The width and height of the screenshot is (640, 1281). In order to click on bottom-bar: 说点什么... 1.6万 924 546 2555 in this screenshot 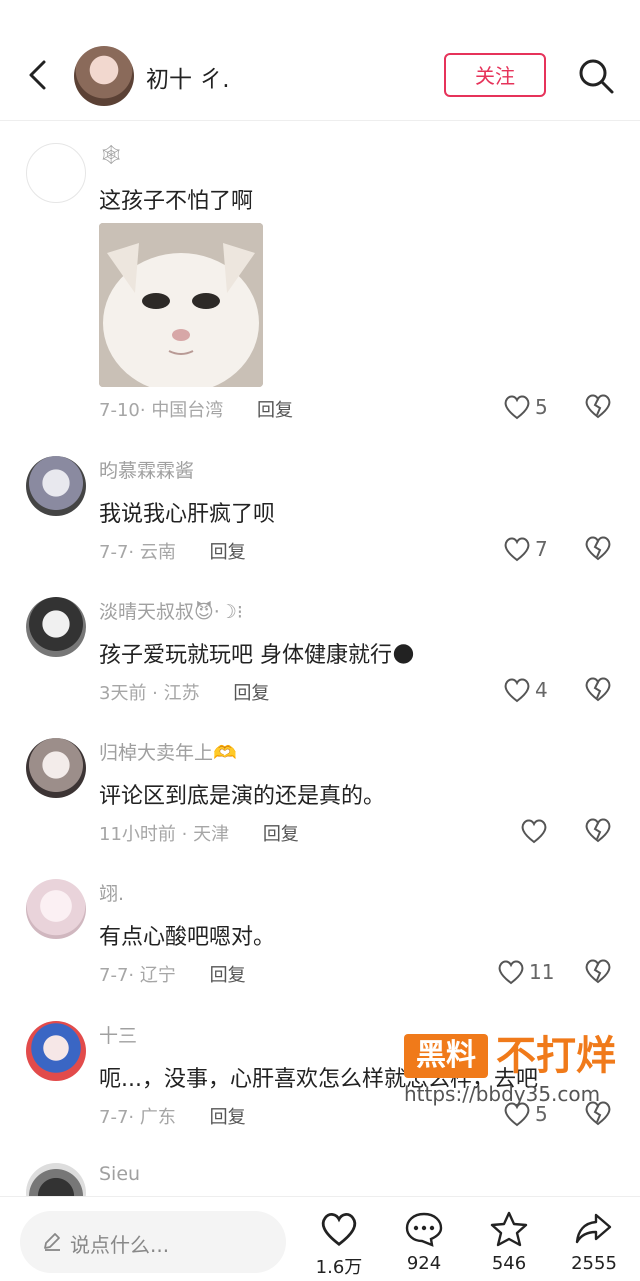, I will do `click(320, 1238)`.